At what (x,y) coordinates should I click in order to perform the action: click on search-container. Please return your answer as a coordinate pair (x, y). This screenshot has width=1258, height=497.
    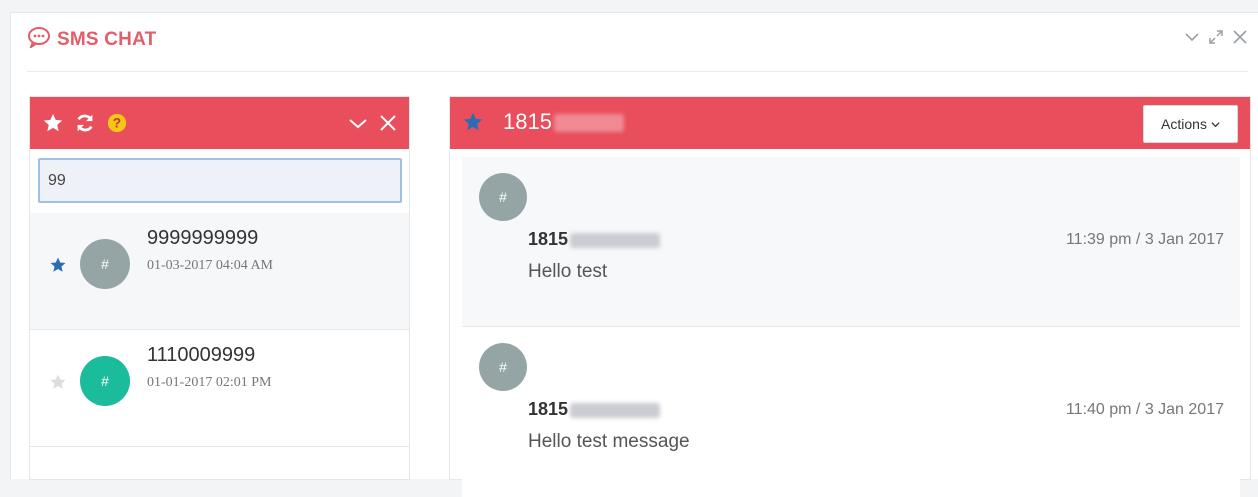
    Looking at the image, I should click on (219, 181).